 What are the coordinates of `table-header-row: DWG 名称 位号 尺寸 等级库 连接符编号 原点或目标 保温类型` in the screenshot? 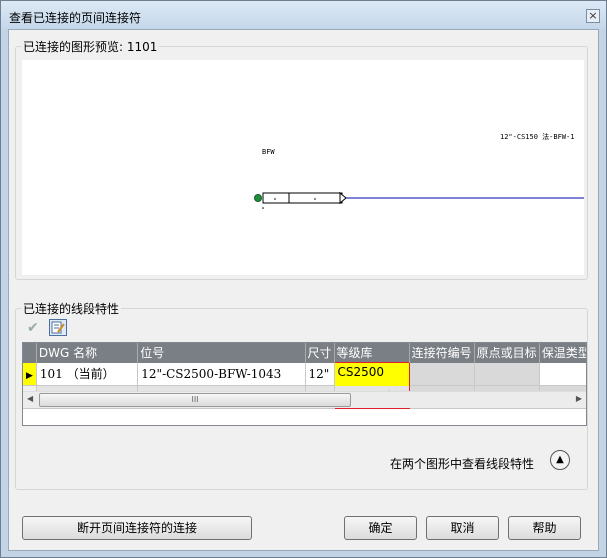 It's located at (304, 353).